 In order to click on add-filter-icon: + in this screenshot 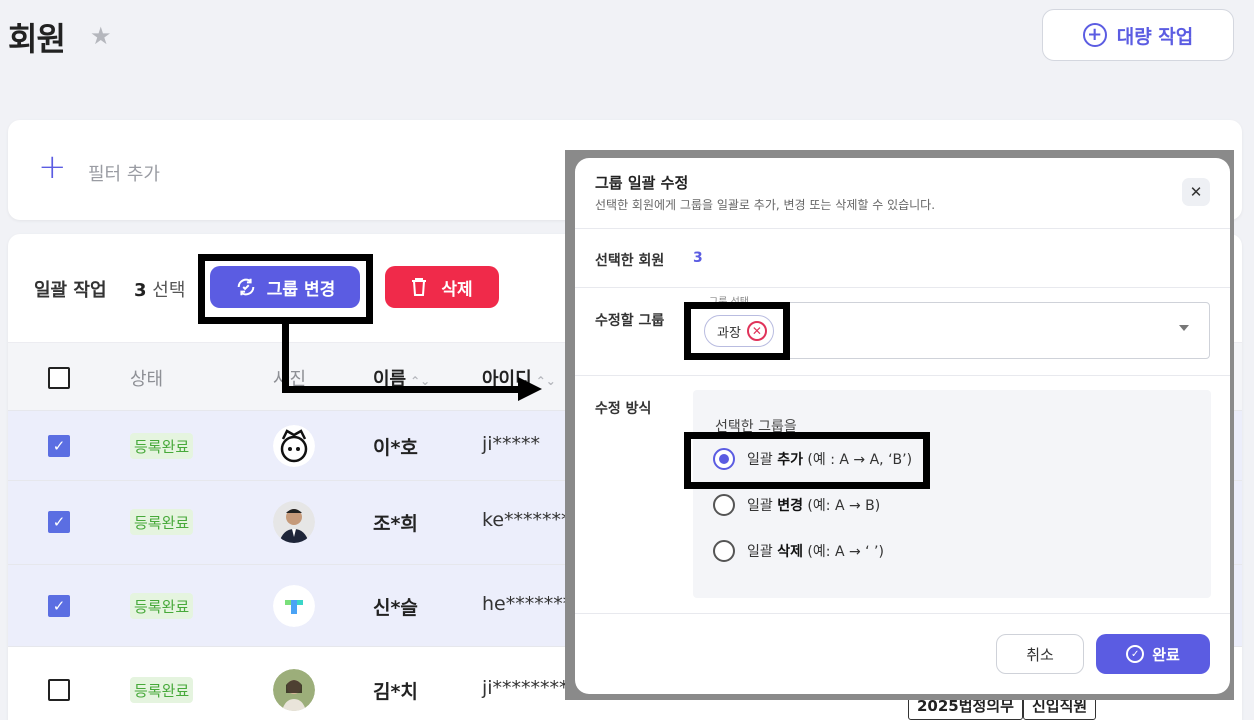, I will do `click(52, 167)`.